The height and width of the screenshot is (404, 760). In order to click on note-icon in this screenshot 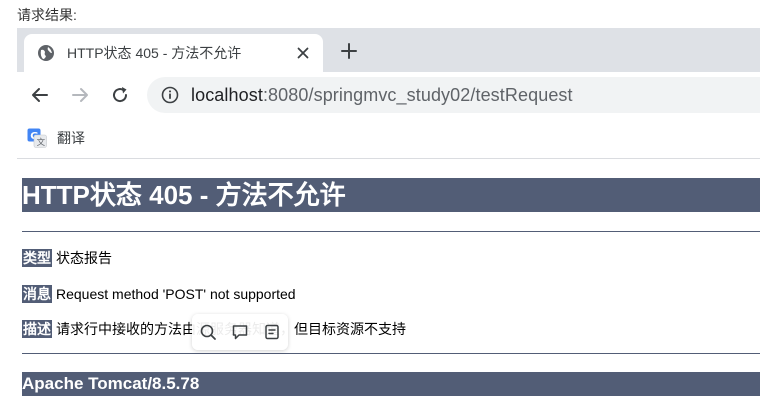, I will do `click(272, 332)`.